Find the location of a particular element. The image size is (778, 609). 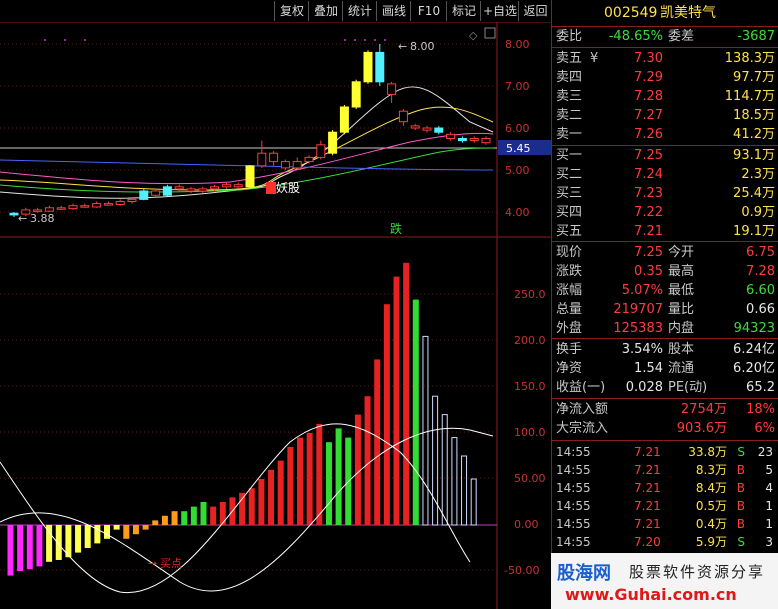

add-watchlist-button: +自选 is located at coordinates (499, 11).